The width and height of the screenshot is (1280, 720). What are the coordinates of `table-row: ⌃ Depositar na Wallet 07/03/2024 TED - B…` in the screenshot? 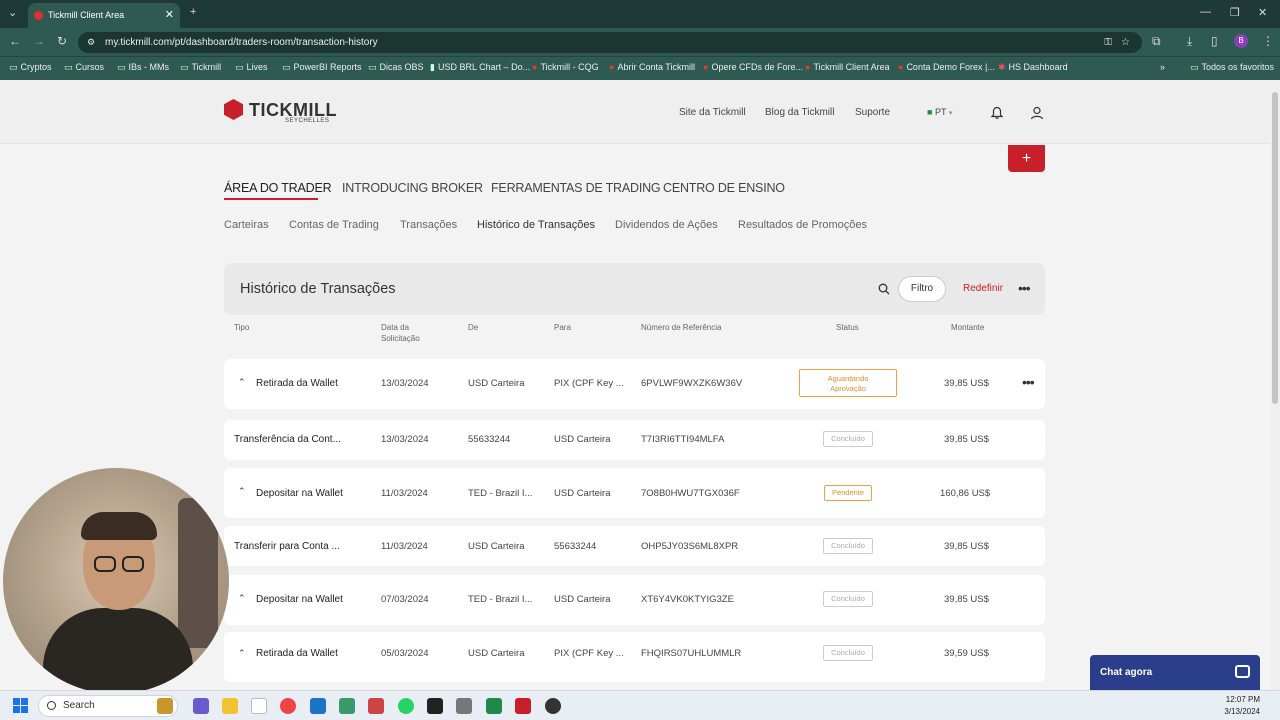 It's located at (634, 600).